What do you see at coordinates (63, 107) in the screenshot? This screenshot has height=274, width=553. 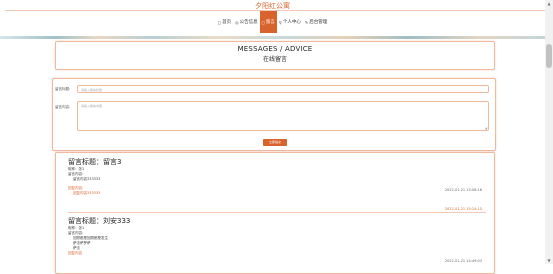 I see `content-label: 留言内容:` at bounding box center [63, 107].